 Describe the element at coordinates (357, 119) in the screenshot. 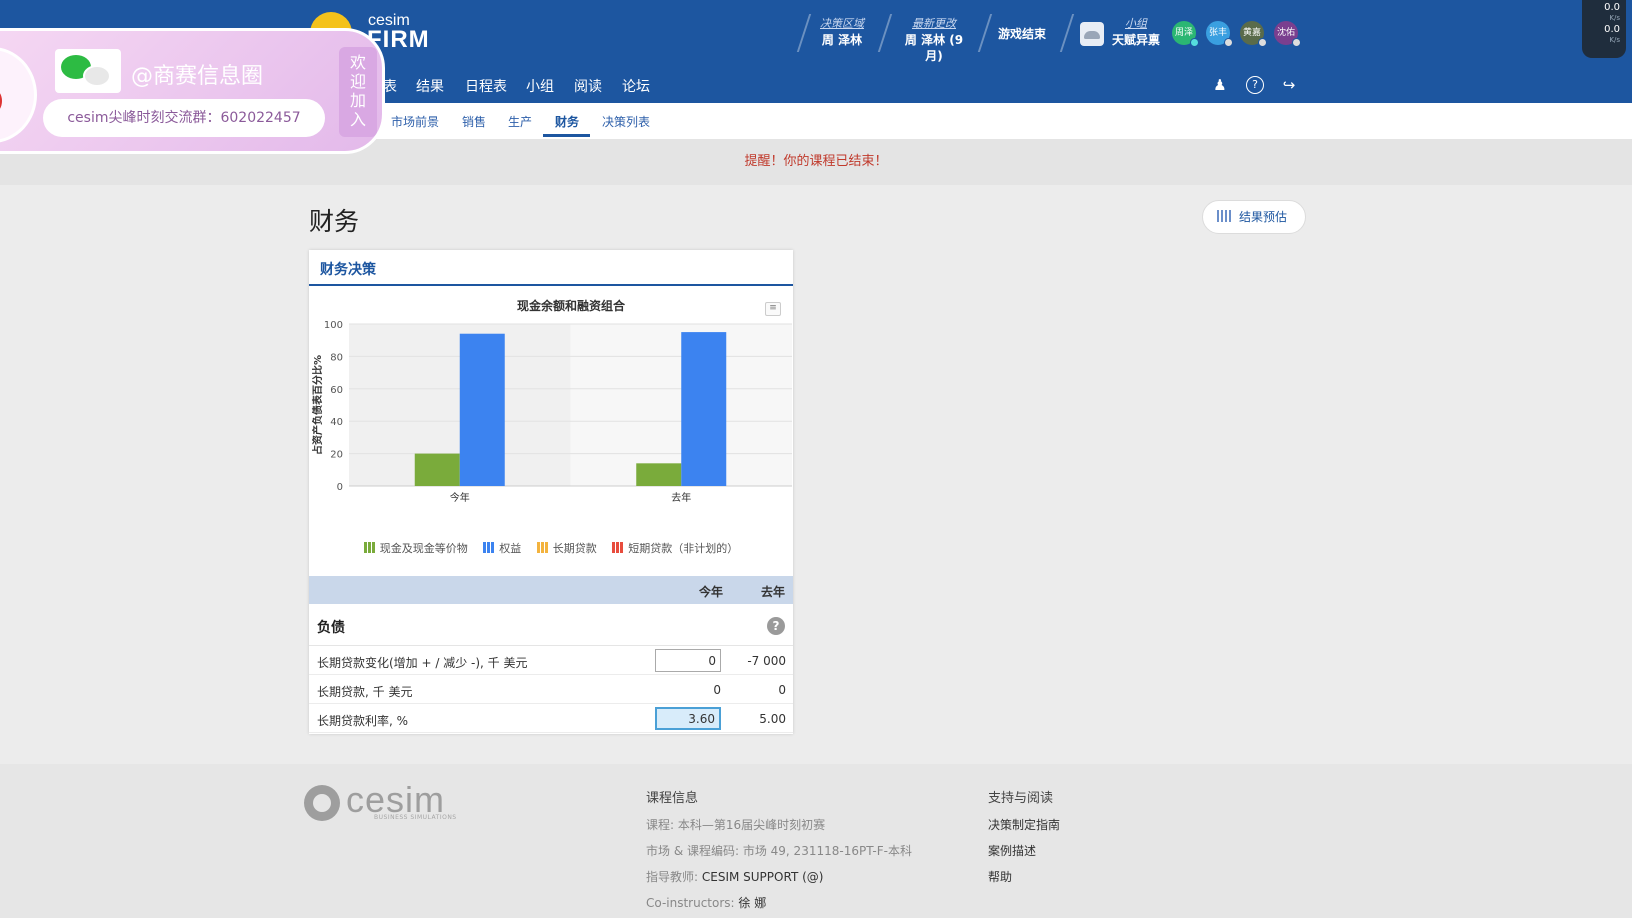

I see `badge-char: 入` at that location.